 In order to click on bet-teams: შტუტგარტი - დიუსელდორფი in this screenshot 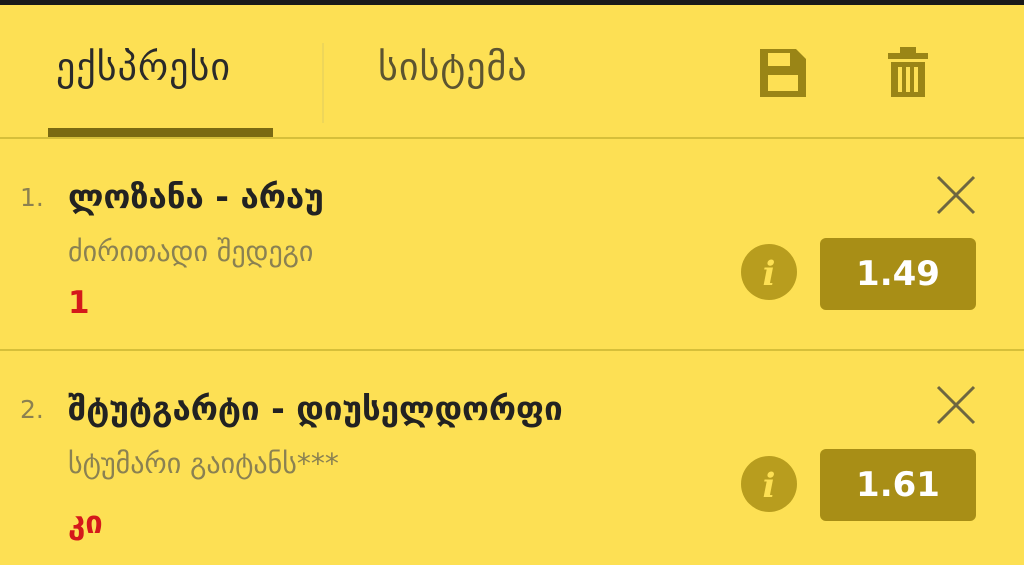, I will do `click(315, 408)`.